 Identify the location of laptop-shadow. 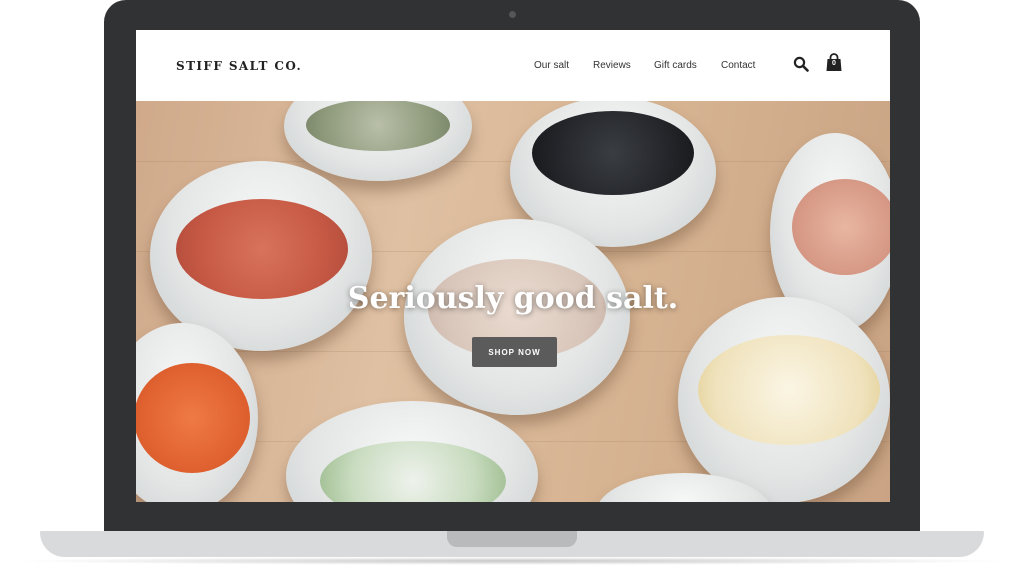
(512, 561).